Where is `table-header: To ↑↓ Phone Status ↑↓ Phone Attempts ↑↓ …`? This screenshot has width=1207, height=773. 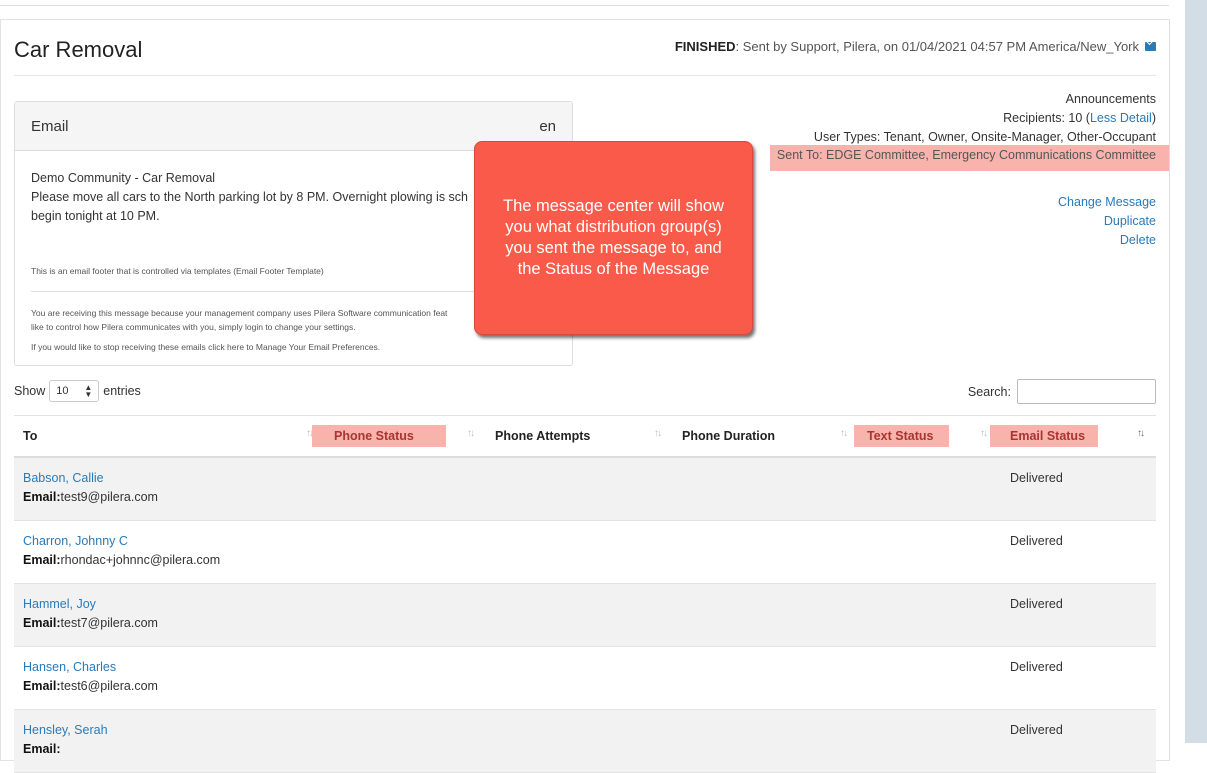 table-header: To ↑↓ Phone Status ↑↓ Phone Attempts ↑↓ … is located at coordinates (585, 436).